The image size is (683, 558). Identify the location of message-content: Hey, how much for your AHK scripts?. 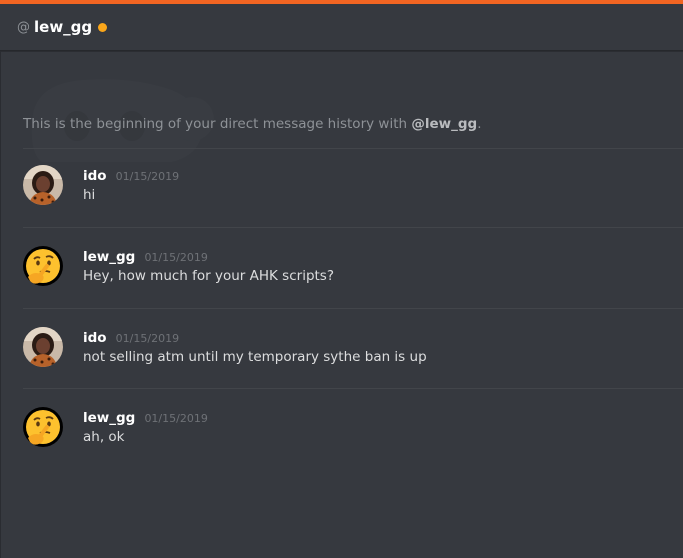
(209, 276).